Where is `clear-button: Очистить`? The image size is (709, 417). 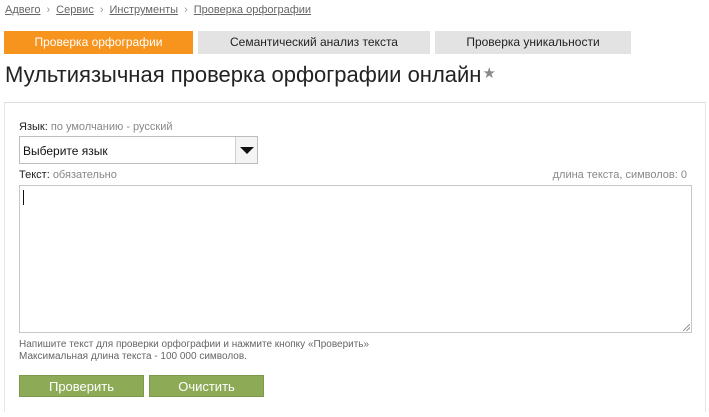 clear-button: Очистить is located at coordinates (206, 386).